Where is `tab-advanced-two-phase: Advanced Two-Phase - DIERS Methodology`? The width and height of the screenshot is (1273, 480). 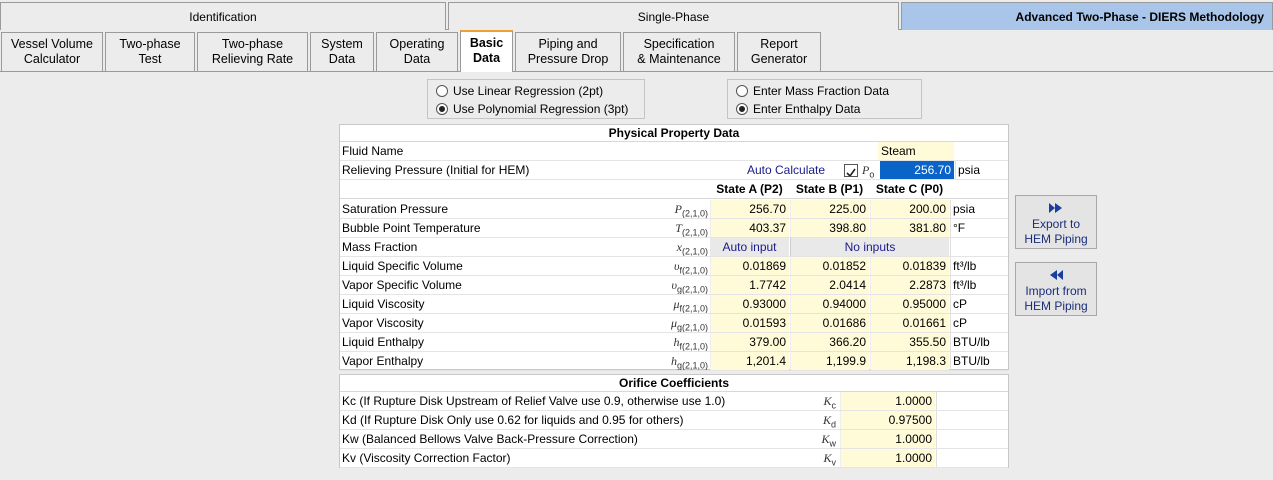 tab-advanced-two-phase: Advanced Two-Phase - DIERS Methodology is located at coordinates (1087, 16).